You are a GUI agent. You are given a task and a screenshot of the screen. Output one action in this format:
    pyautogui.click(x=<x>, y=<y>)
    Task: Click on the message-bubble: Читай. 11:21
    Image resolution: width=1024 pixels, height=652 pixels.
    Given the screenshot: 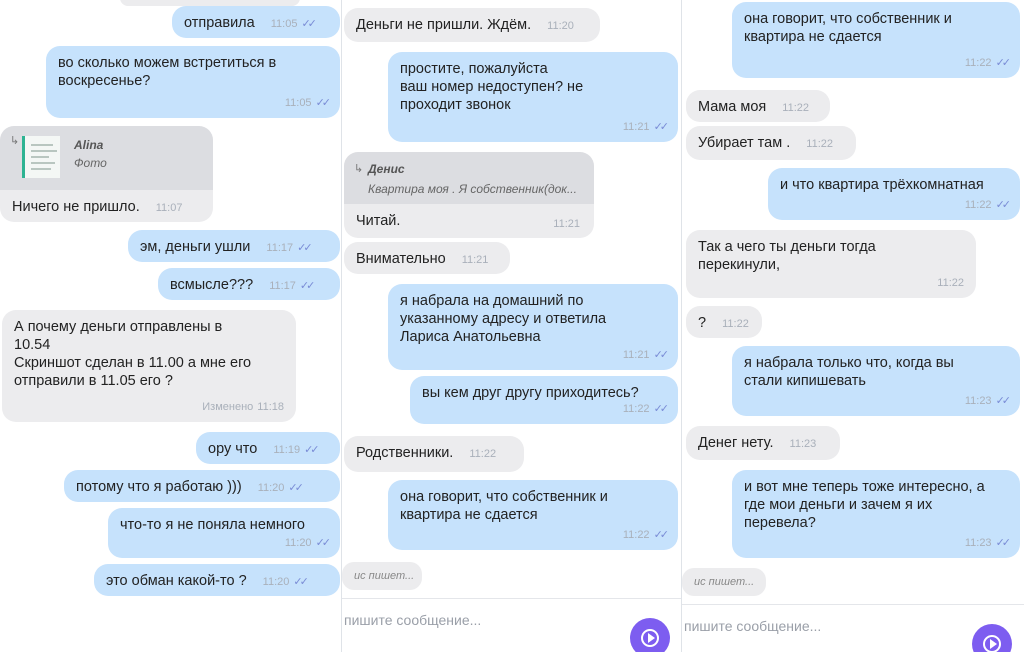 What is the action you would take?
    pyautogui.click(x=469, y=221)
    